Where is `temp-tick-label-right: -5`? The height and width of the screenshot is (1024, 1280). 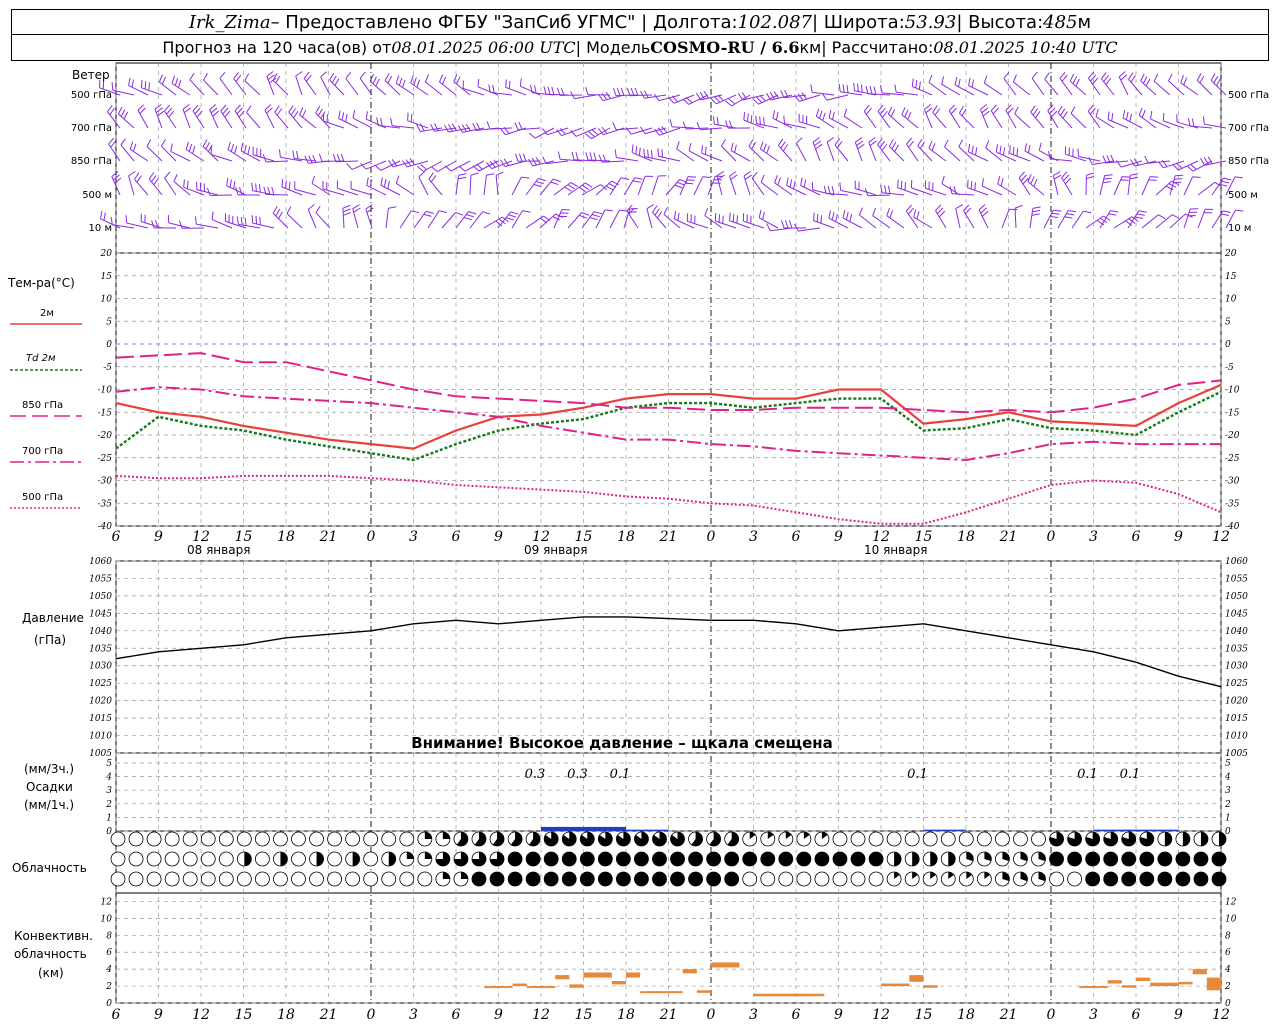
temp-tick-label-right: -5 is located at coordinates (1229, 368).